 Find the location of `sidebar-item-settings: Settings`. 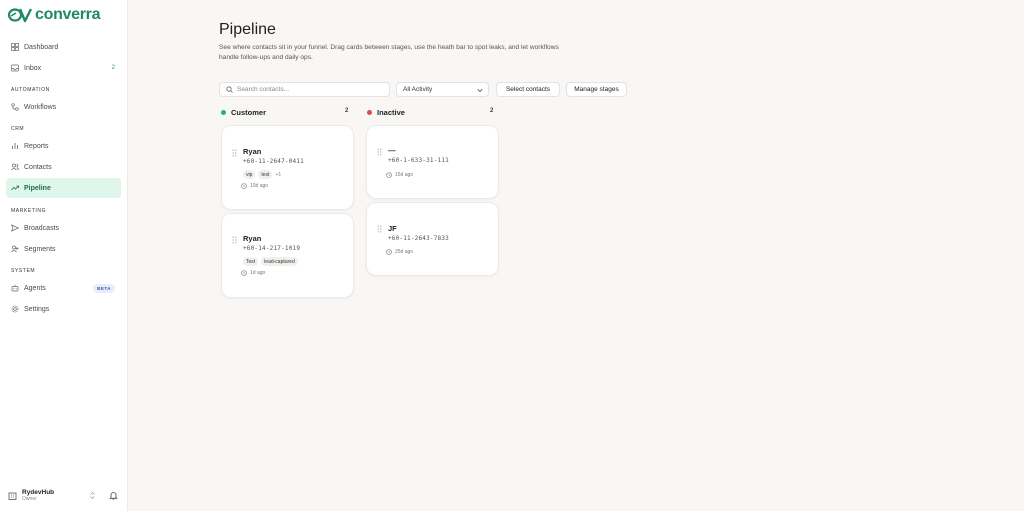

sidebar-item-settings: Settings is located at coordinates (63, 309).